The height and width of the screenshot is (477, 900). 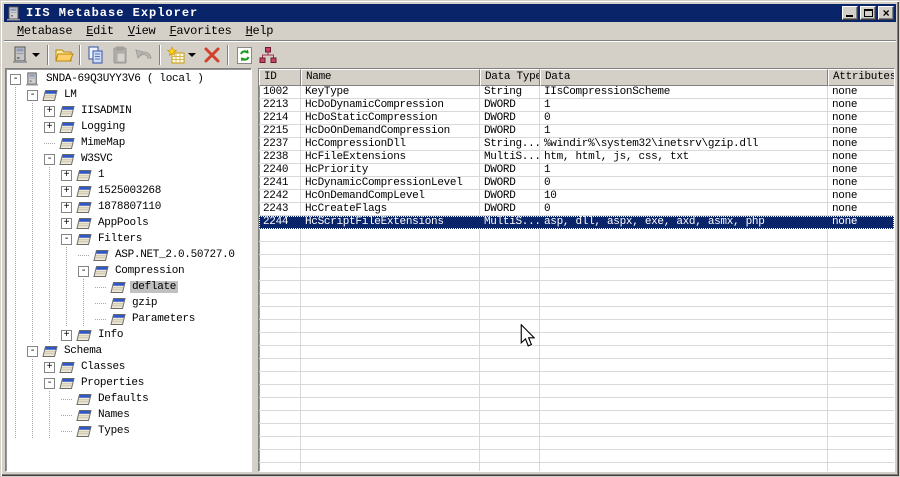 What do you see at coordinates (200, 31) in the screenshot?
I see `menu-item-favorites: Favorites` at bounding box center [200, 31].